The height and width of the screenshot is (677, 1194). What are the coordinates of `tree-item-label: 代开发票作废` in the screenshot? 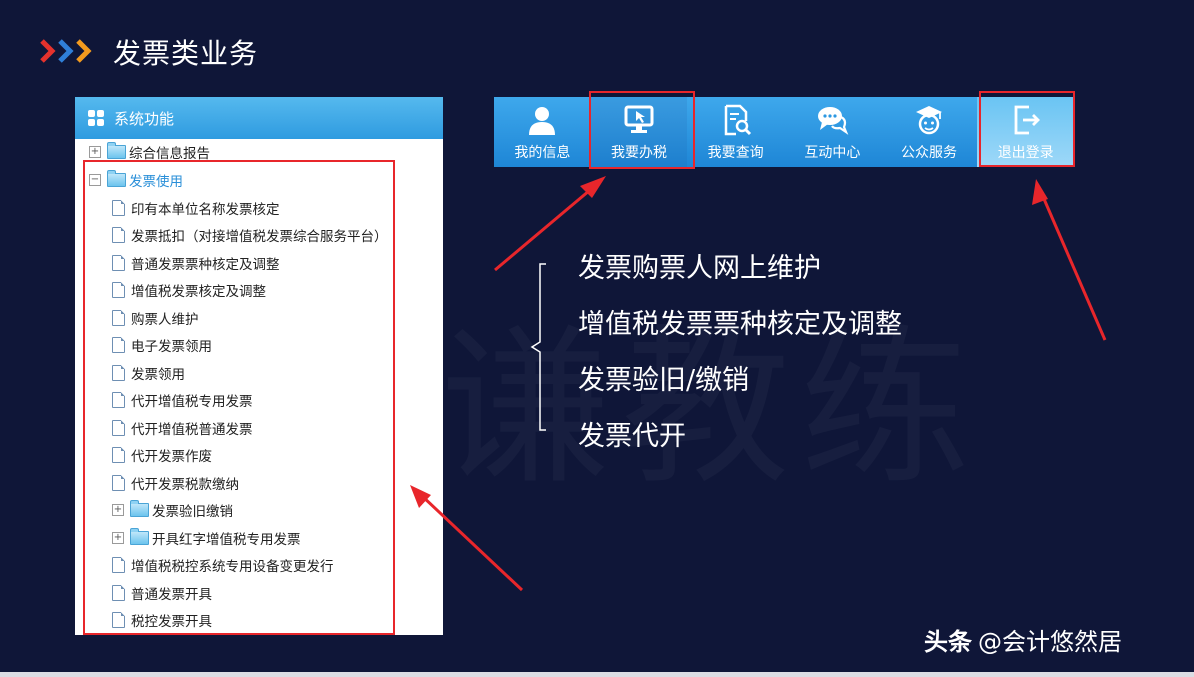 It's located at (171, 457).